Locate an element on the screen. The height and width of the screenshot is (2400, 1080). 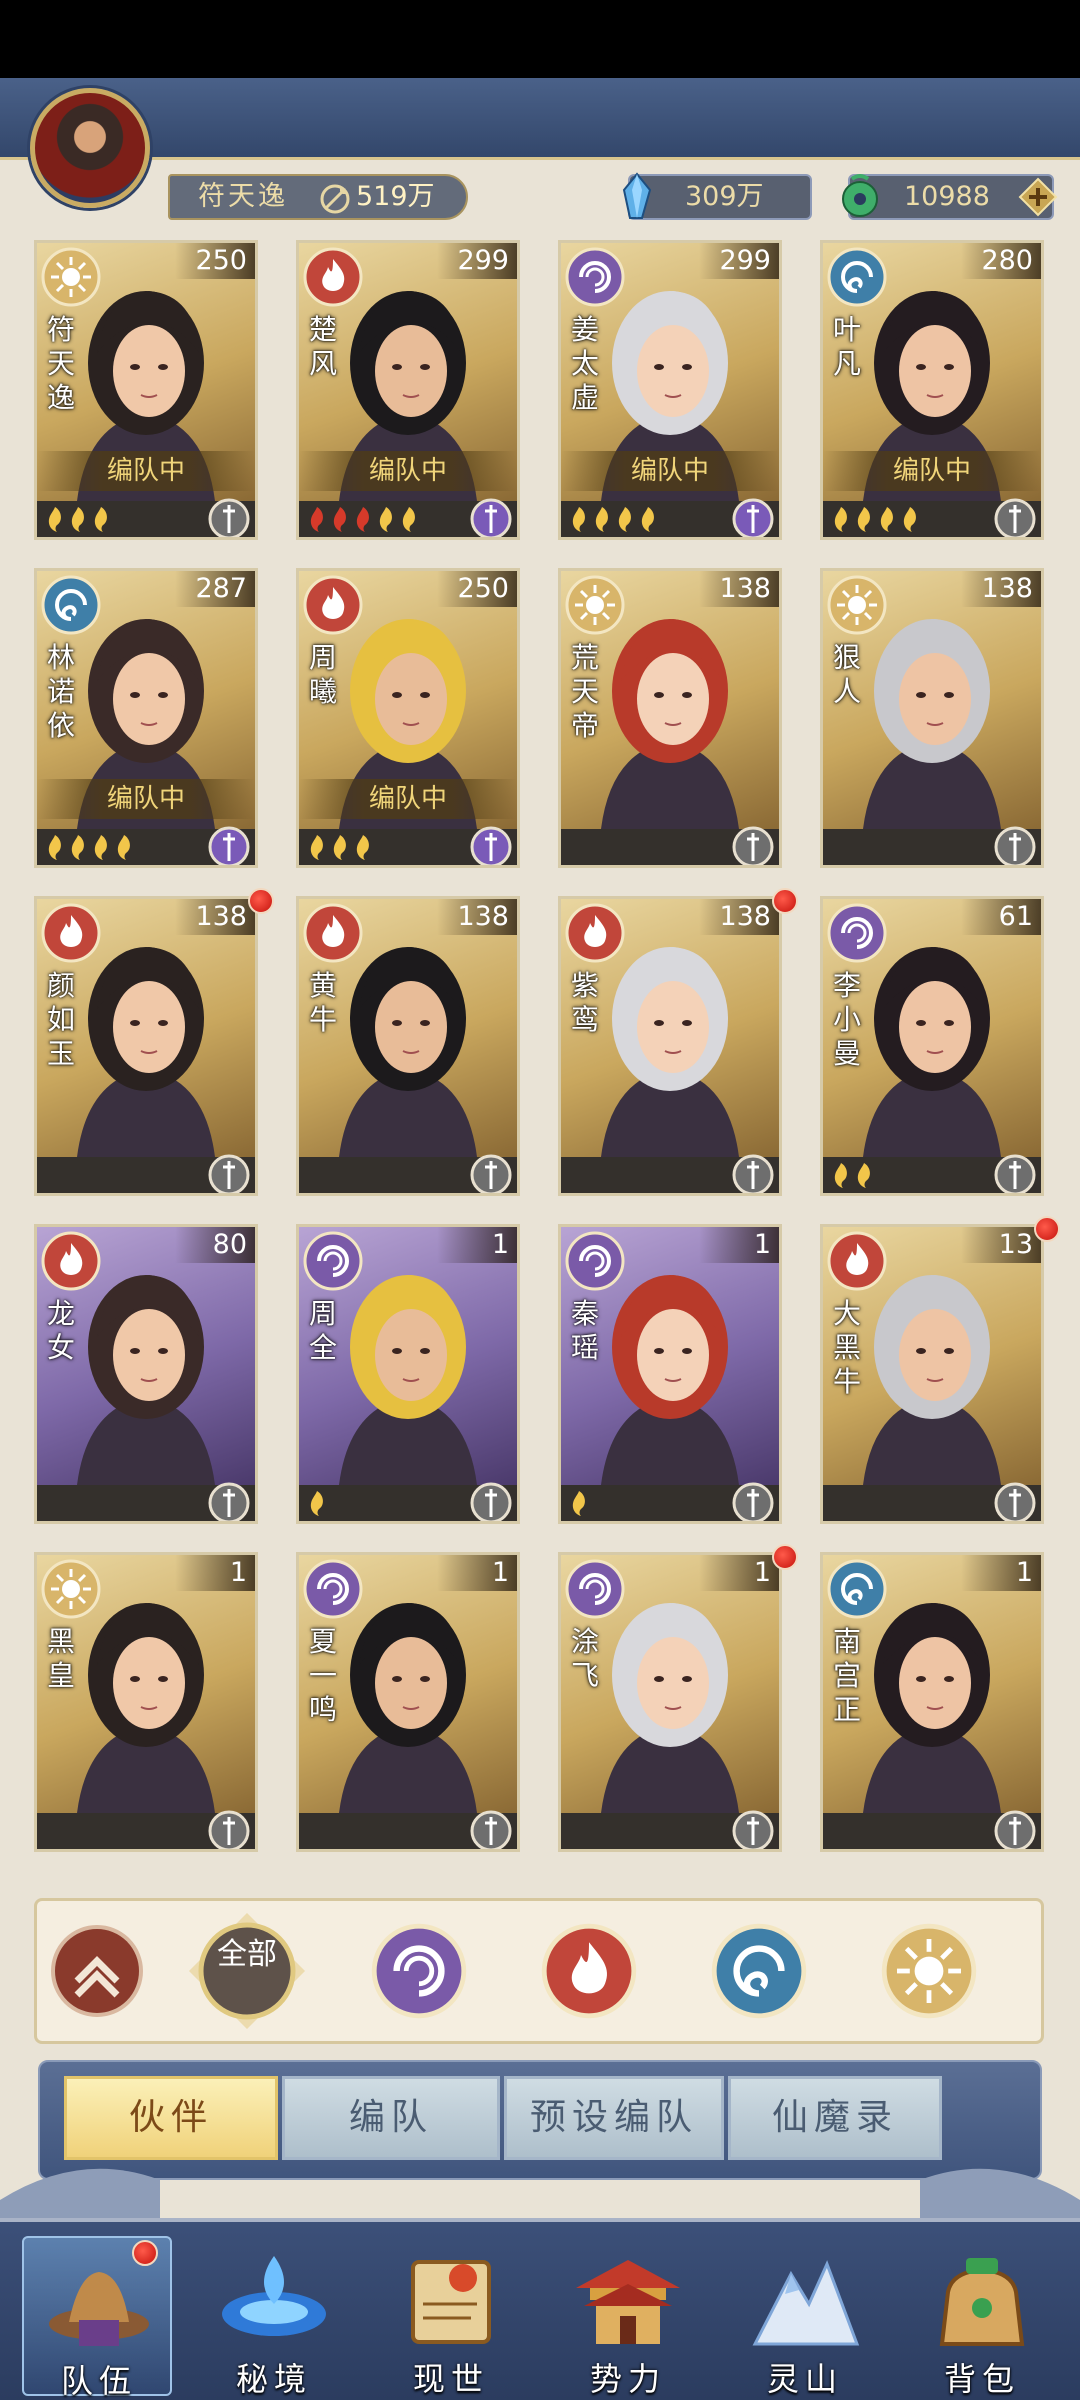
character-card: 299 姜太虚 编队中 is located at coordinates (670, 390).